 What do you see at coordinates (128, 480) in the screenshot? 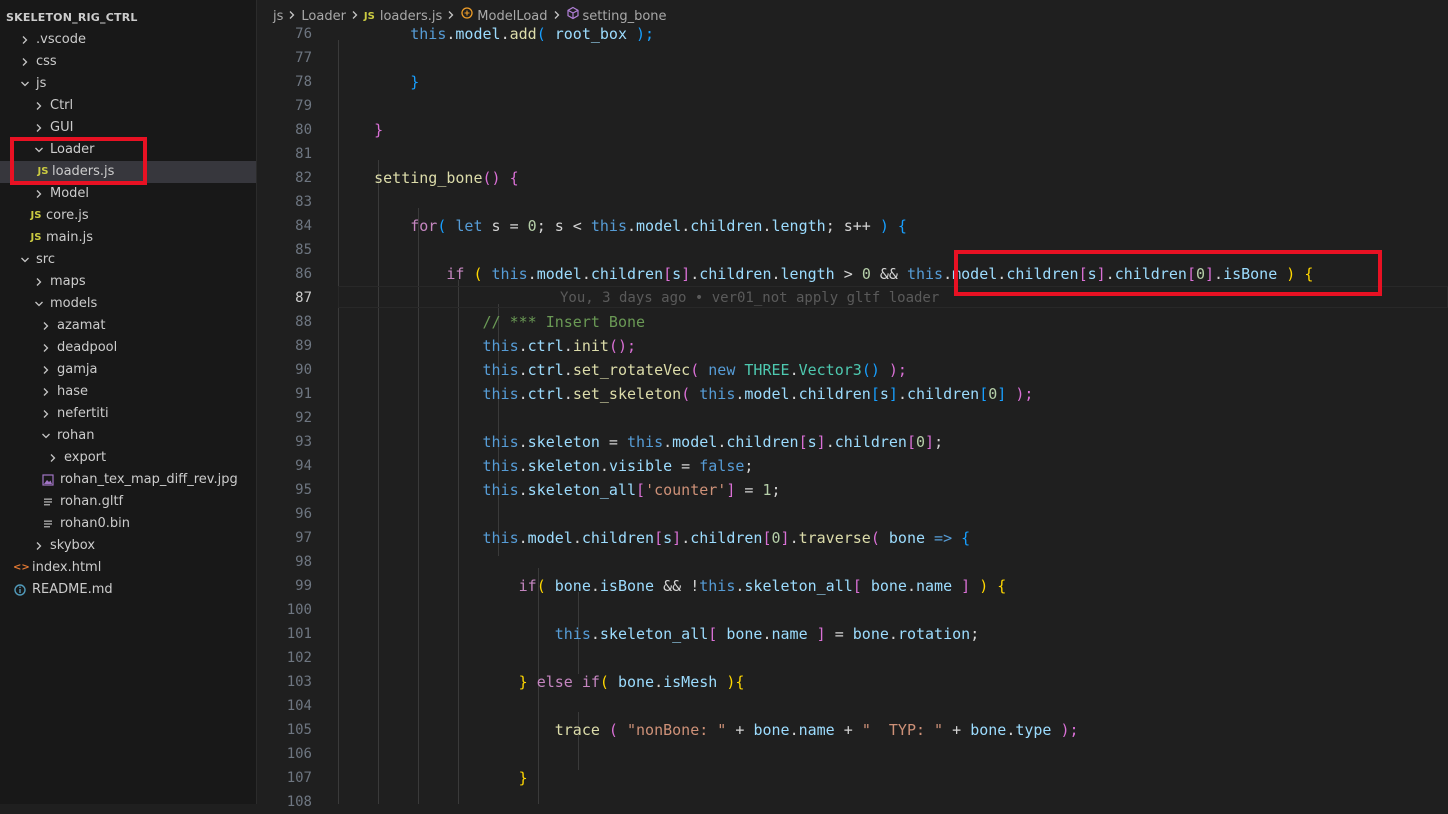
I see `tree-item-rohan-tex-map-diff-rev-jpg: rohan_tex_map_diff_rev.jpg` at bounding box center [128, 480].